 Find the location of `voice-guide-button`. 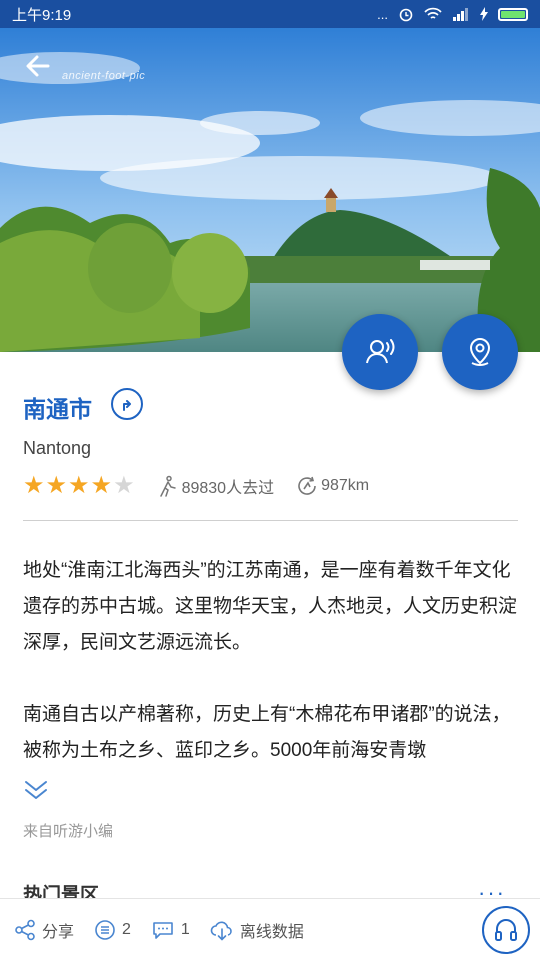

voice-guide-button is located at coordinates (380, 352).